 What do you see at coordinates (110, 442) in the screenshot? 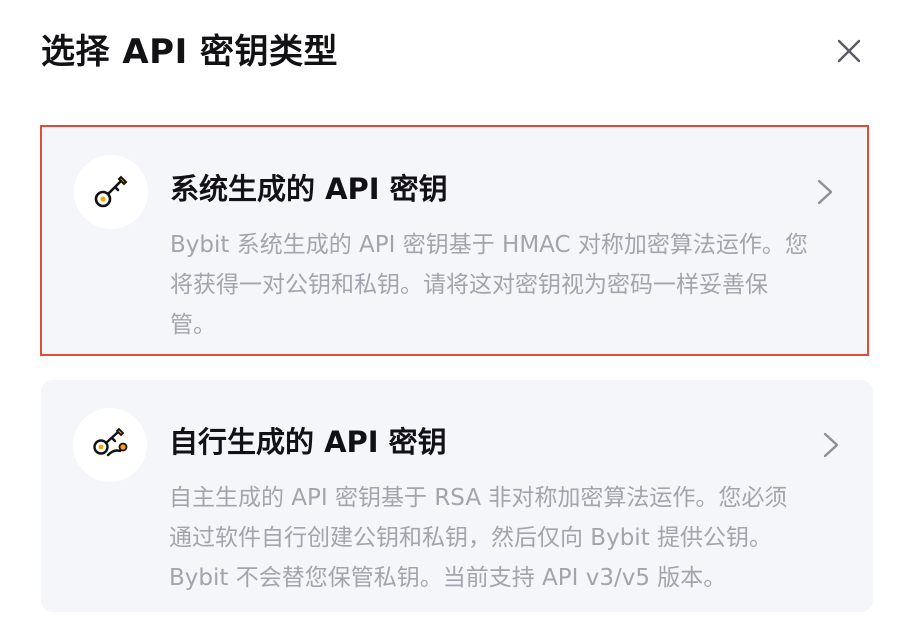
I see `key-pair-icon` at bounding box center [110, 442].